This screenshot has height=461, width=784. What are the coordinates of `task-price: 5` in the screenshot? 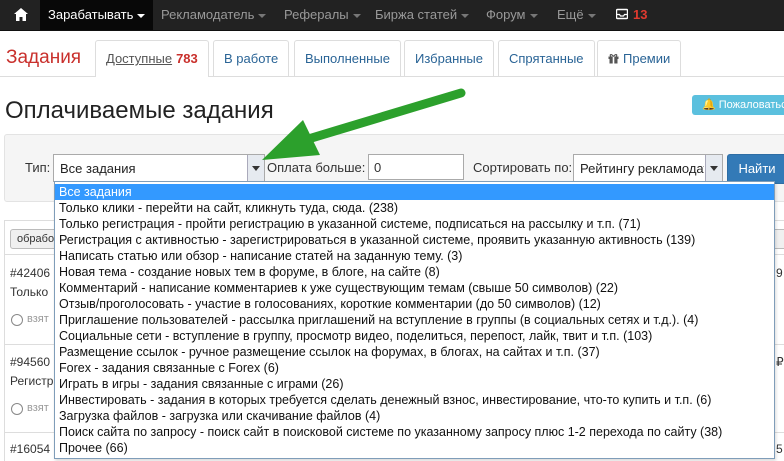 It's located at (779, 449).